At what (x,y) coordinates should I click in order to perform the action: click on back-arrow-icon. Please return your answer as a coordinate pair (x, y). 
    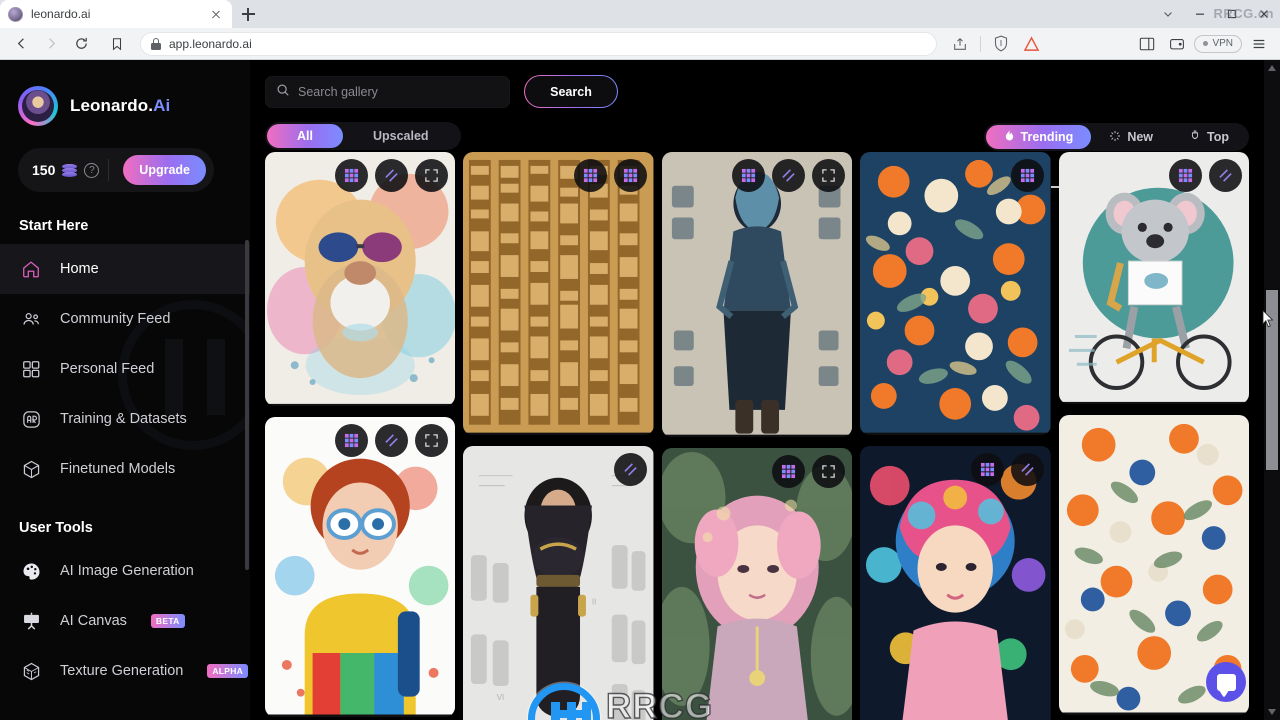
    Looking at the image, I should click on (21, 44).